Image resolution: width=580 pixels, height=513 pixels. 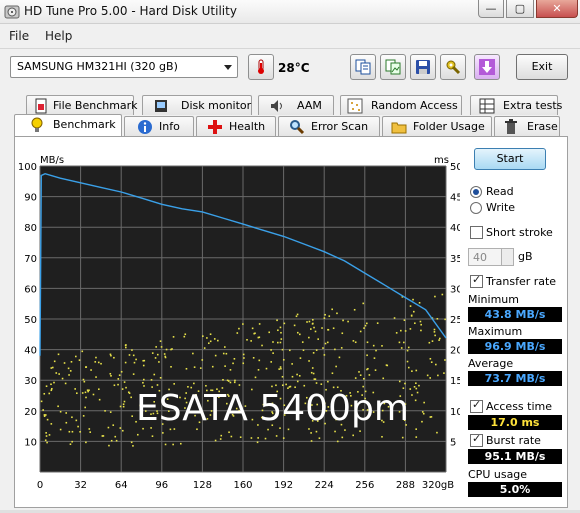 I want to click on exit-button: Exit, so click(x=542, y=67).